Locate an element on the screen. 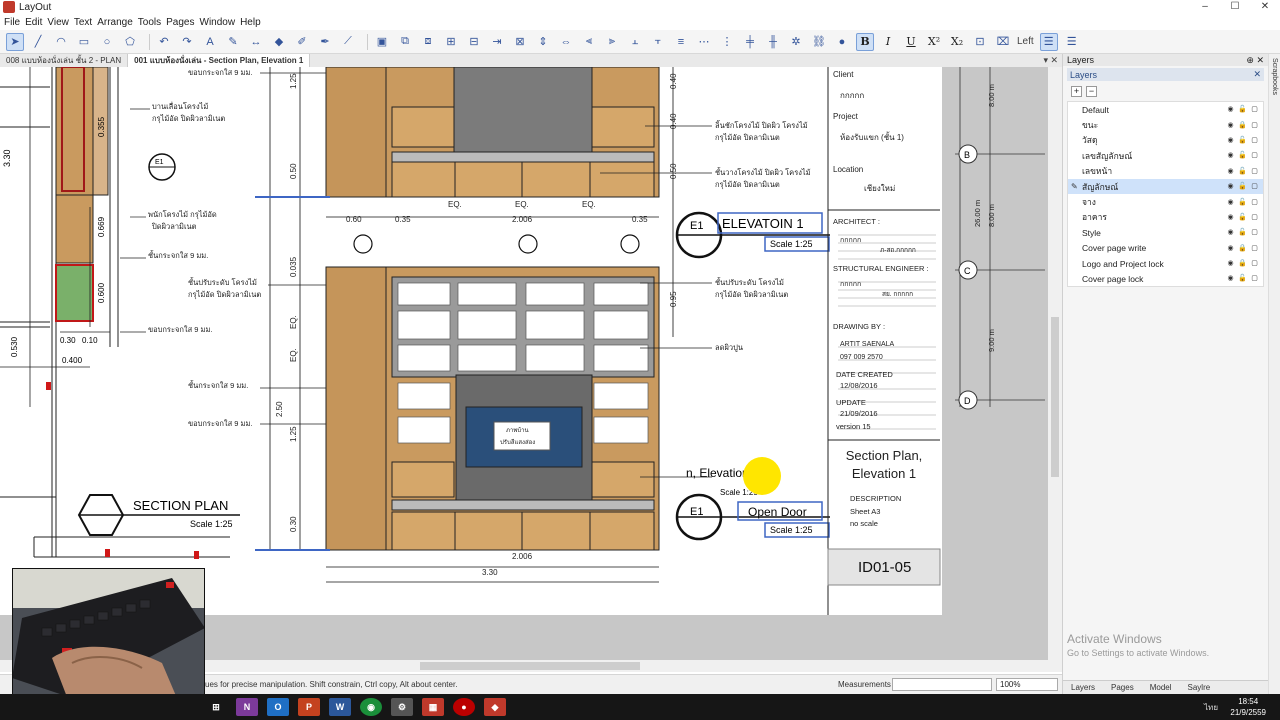 This screenshot has width=1280, height=720. dimension-tool-icon: ↔ is located at coordinates (256, 42).